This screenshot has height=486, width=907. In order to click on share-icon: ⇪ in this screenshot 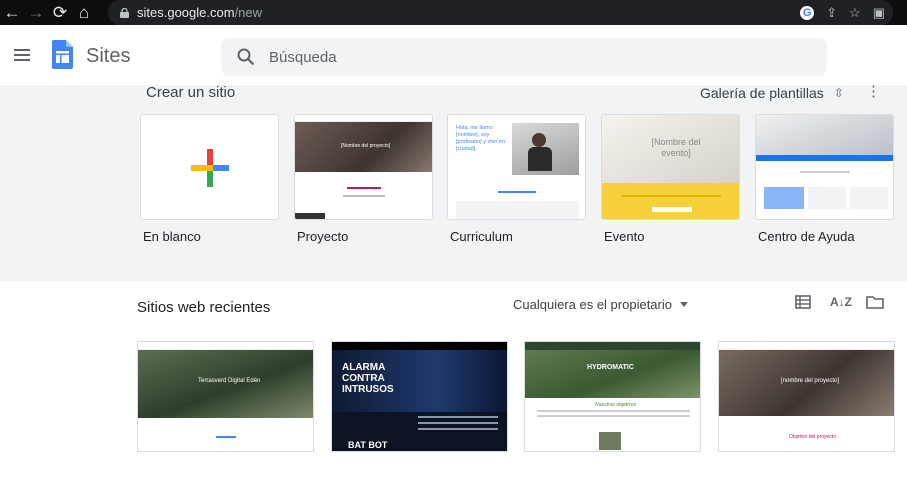, I will do `click(831, 13)`.